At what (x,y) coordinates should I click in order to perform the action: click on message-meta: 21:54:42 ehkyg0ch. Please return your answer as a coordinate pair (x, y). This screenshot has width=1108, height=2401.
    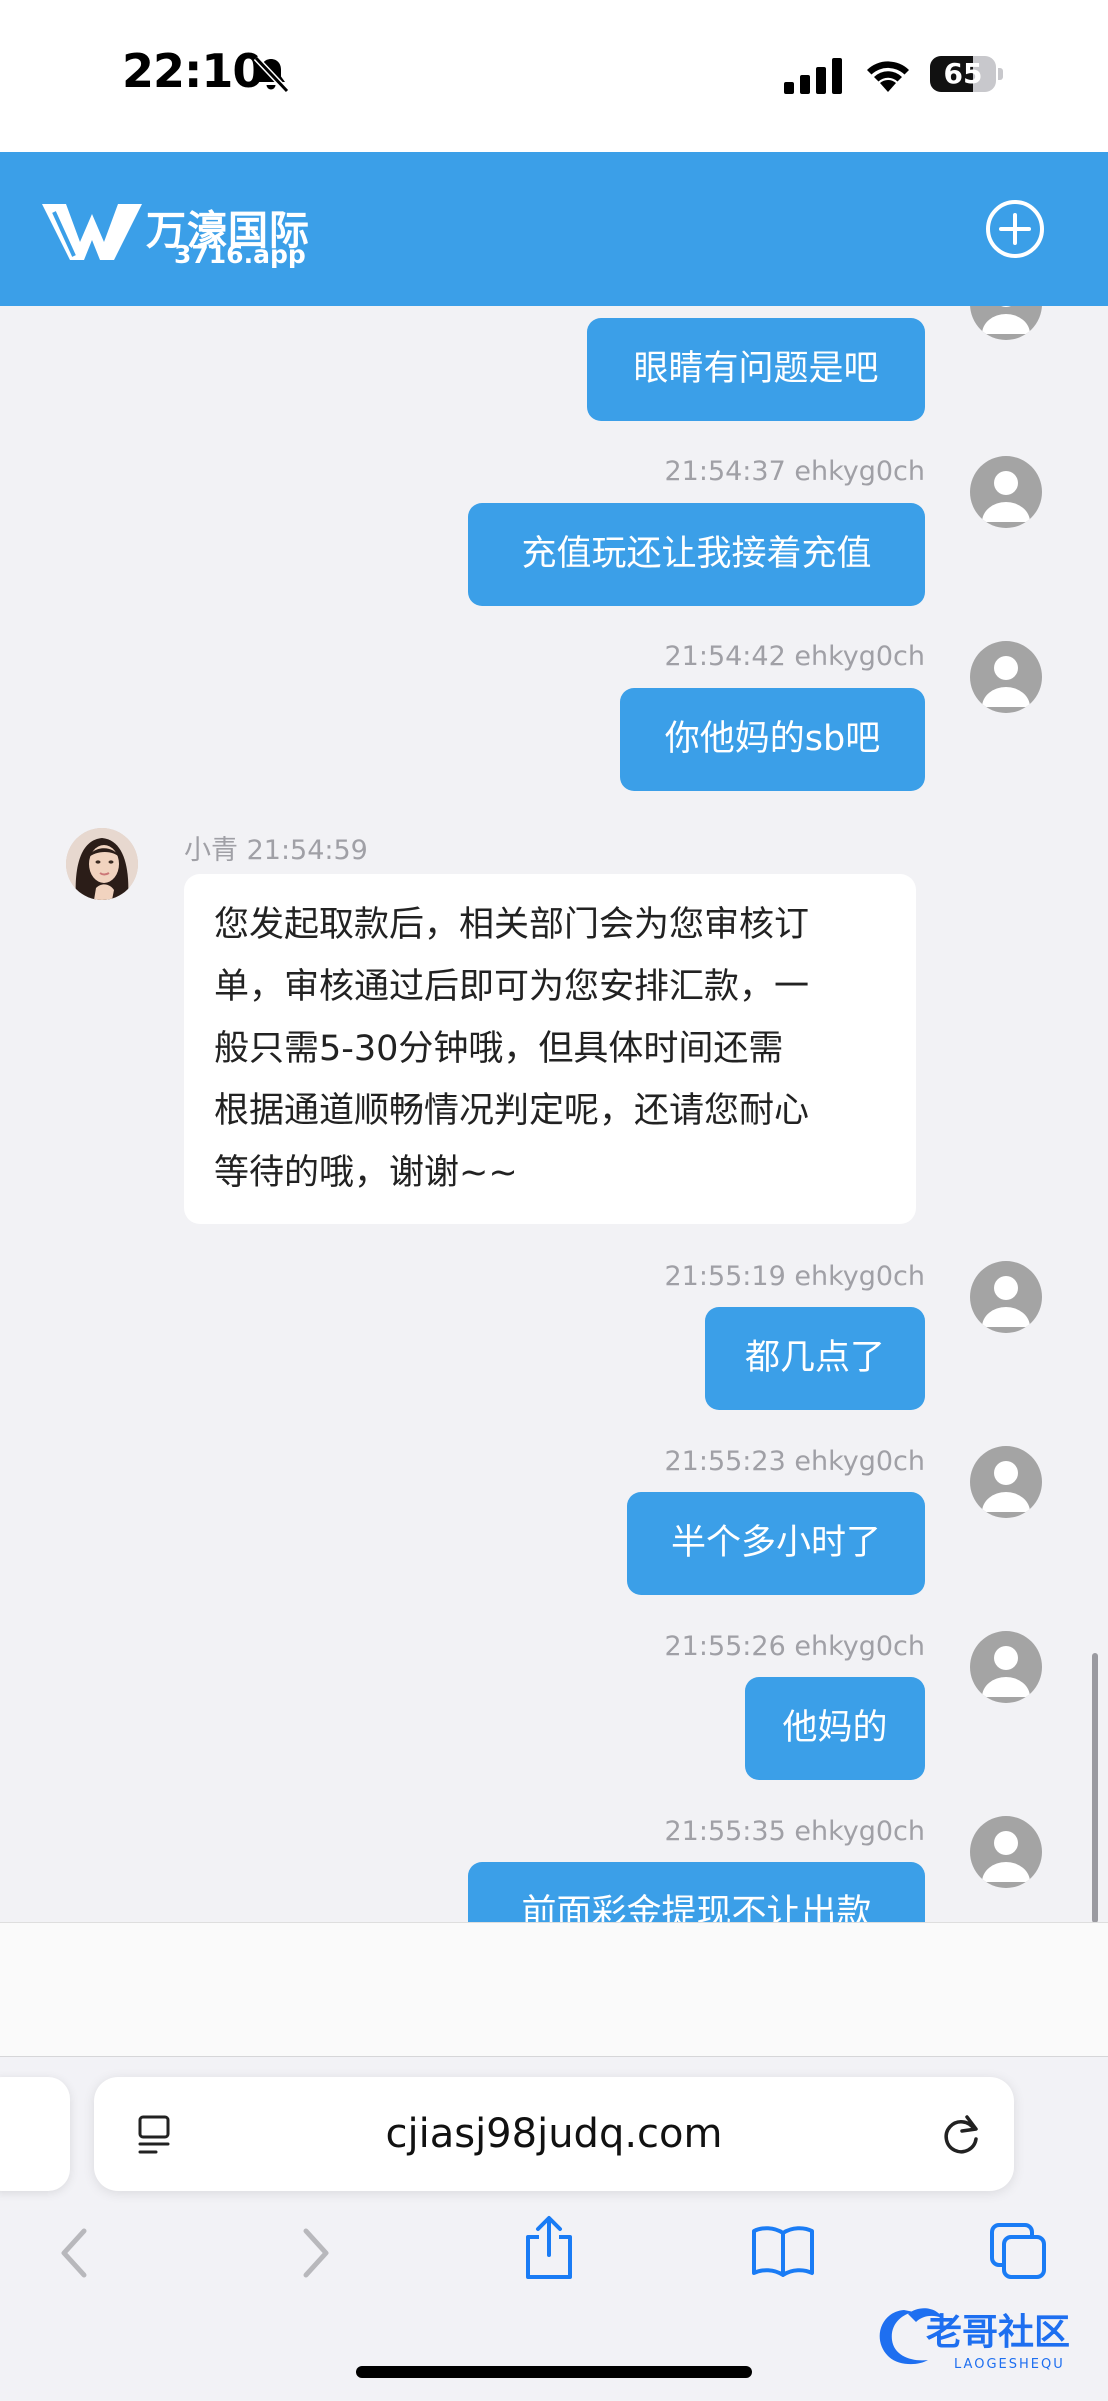
    Looking at the image, I should click on (795, 656).